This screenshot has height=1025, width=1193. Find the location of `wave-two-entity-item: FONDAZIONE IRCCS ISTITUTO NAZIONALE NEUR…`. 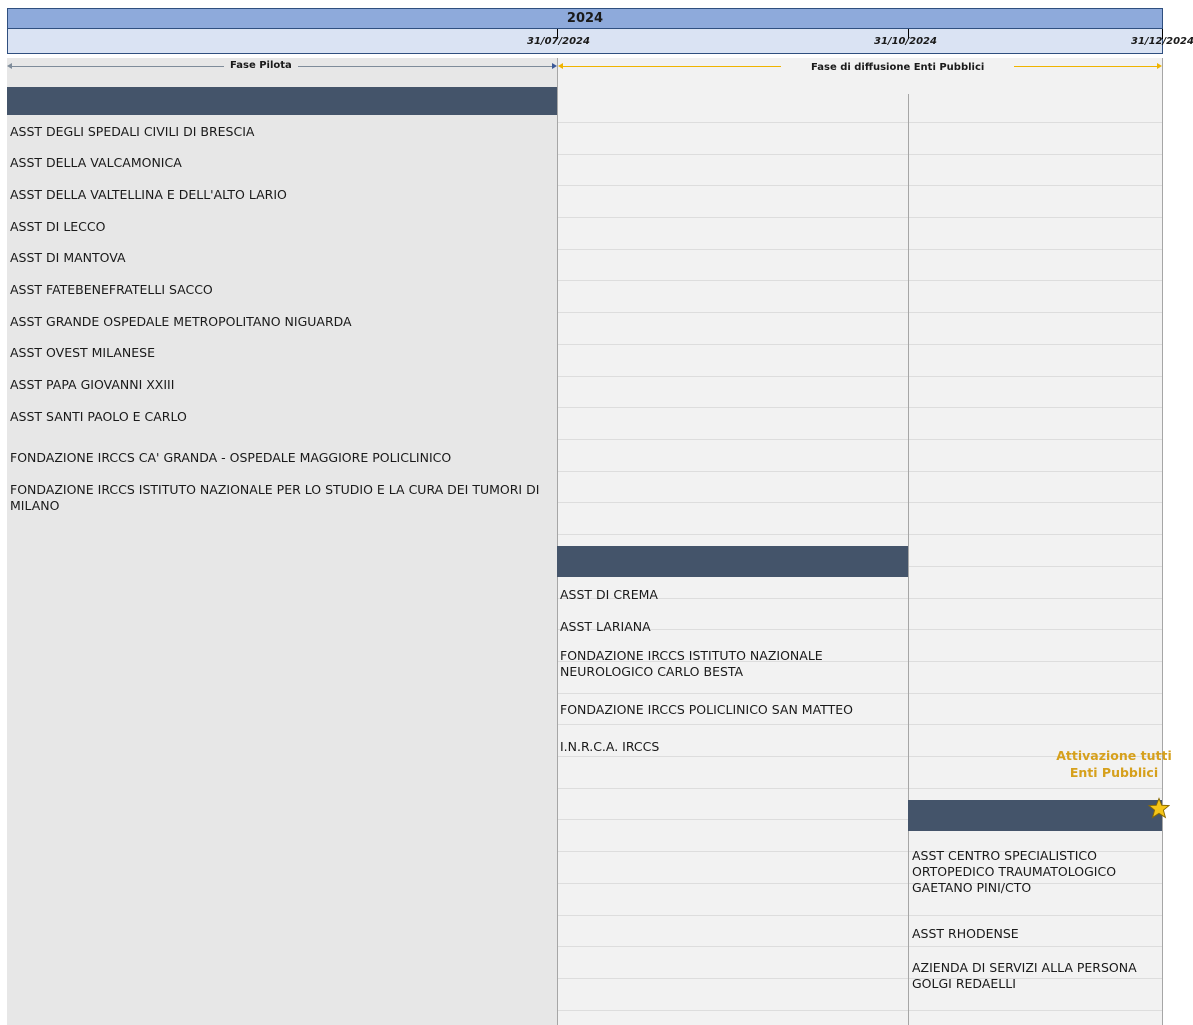

wave-two-entity-item: FONDAZIONE IRCCS ISTITUTO NAZIONALE NEUR… is located at coordinates (691, 663).